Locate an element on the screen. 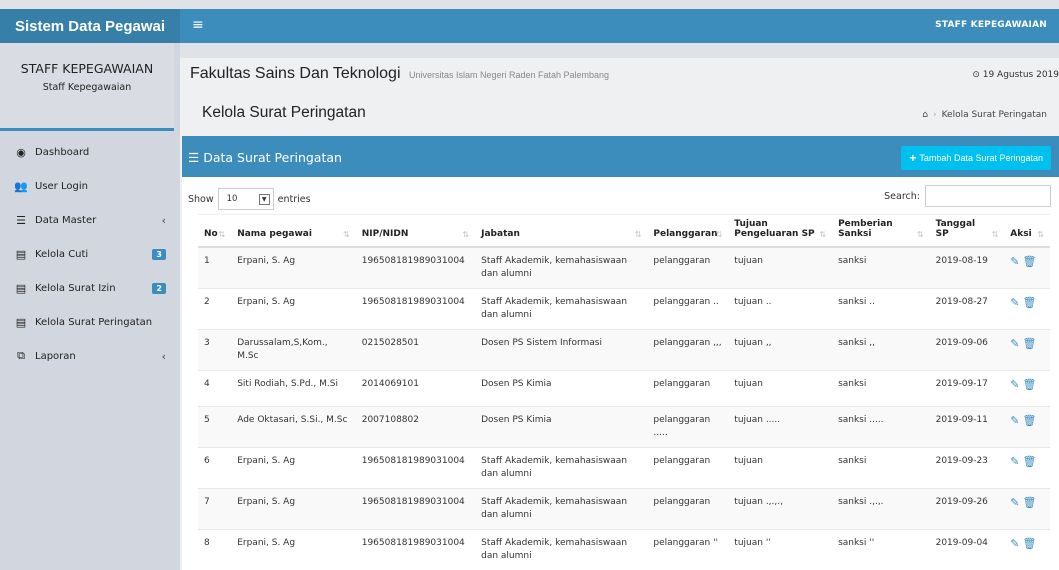 The image size is (1059, 570). sidebar-item-kelola-surat-izin: ▤ Kelola Surat Izin 2 is located at coordinates (90, 288).